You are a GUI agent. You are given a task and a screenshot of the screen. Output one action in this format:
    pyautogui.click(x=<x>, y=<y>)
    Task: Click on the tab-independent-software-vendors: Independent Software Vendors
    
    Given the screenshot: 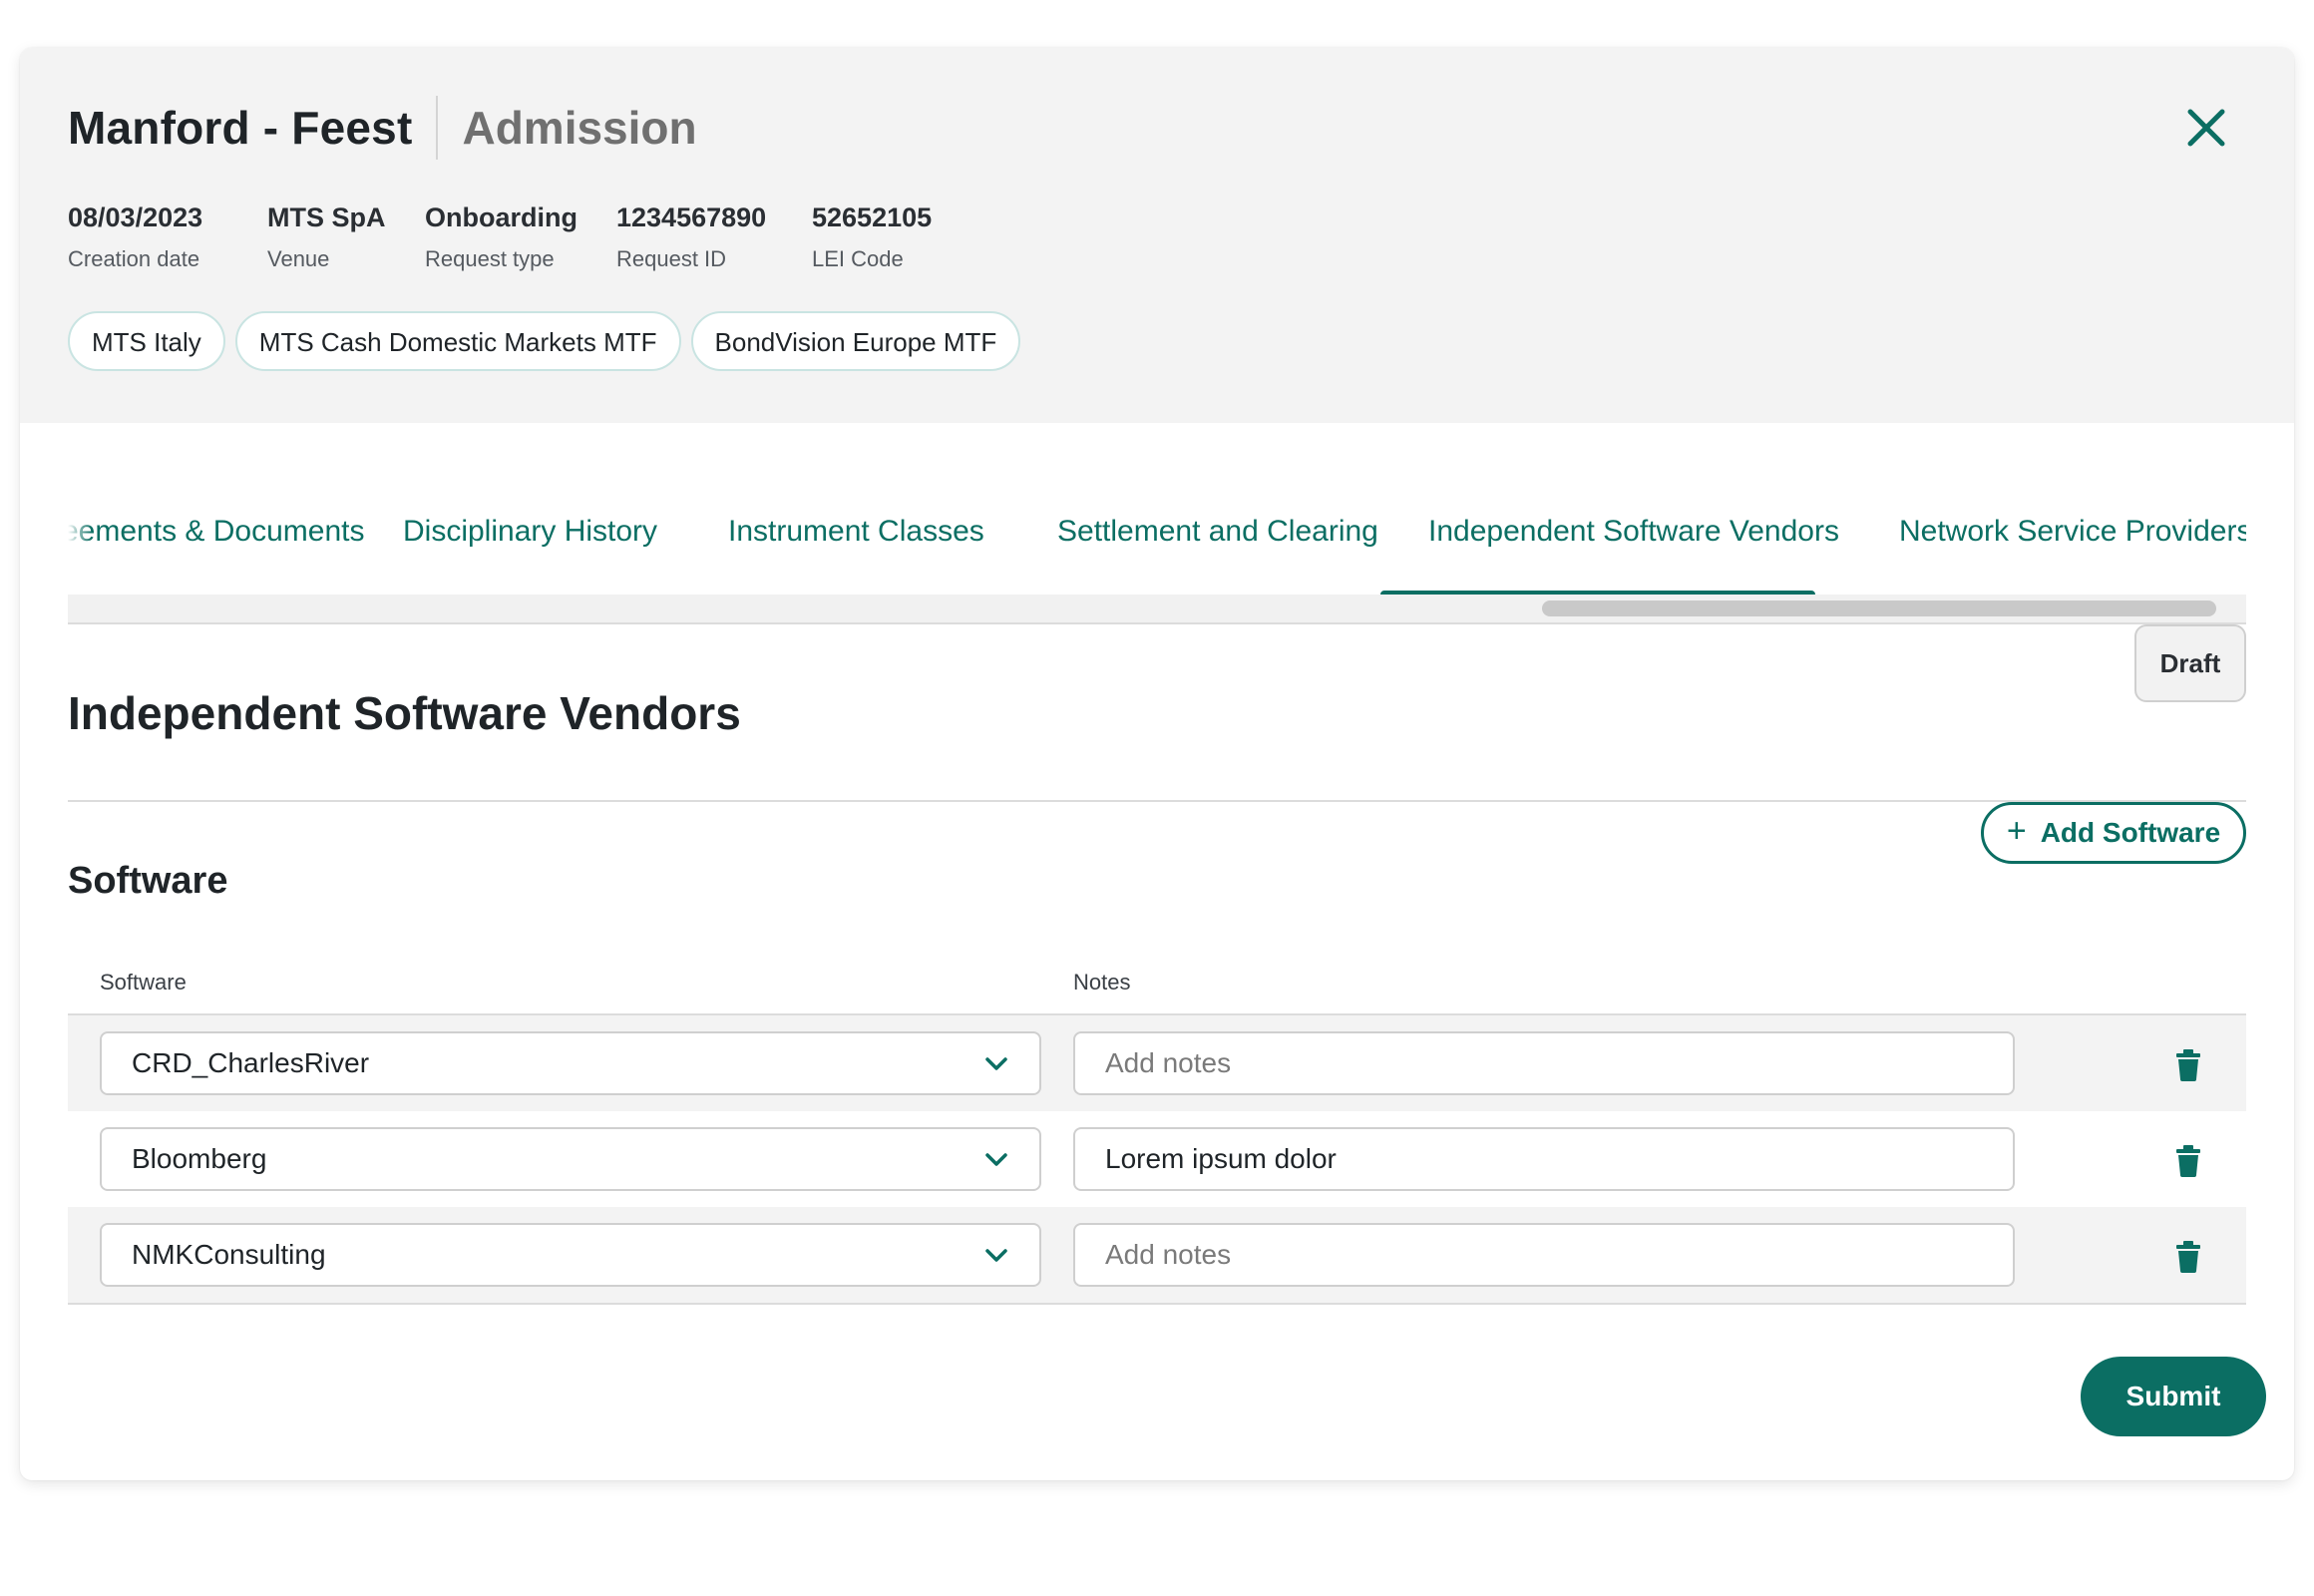 What is the action you would take?
    pyautogui.click(x=1633, y=537)
    